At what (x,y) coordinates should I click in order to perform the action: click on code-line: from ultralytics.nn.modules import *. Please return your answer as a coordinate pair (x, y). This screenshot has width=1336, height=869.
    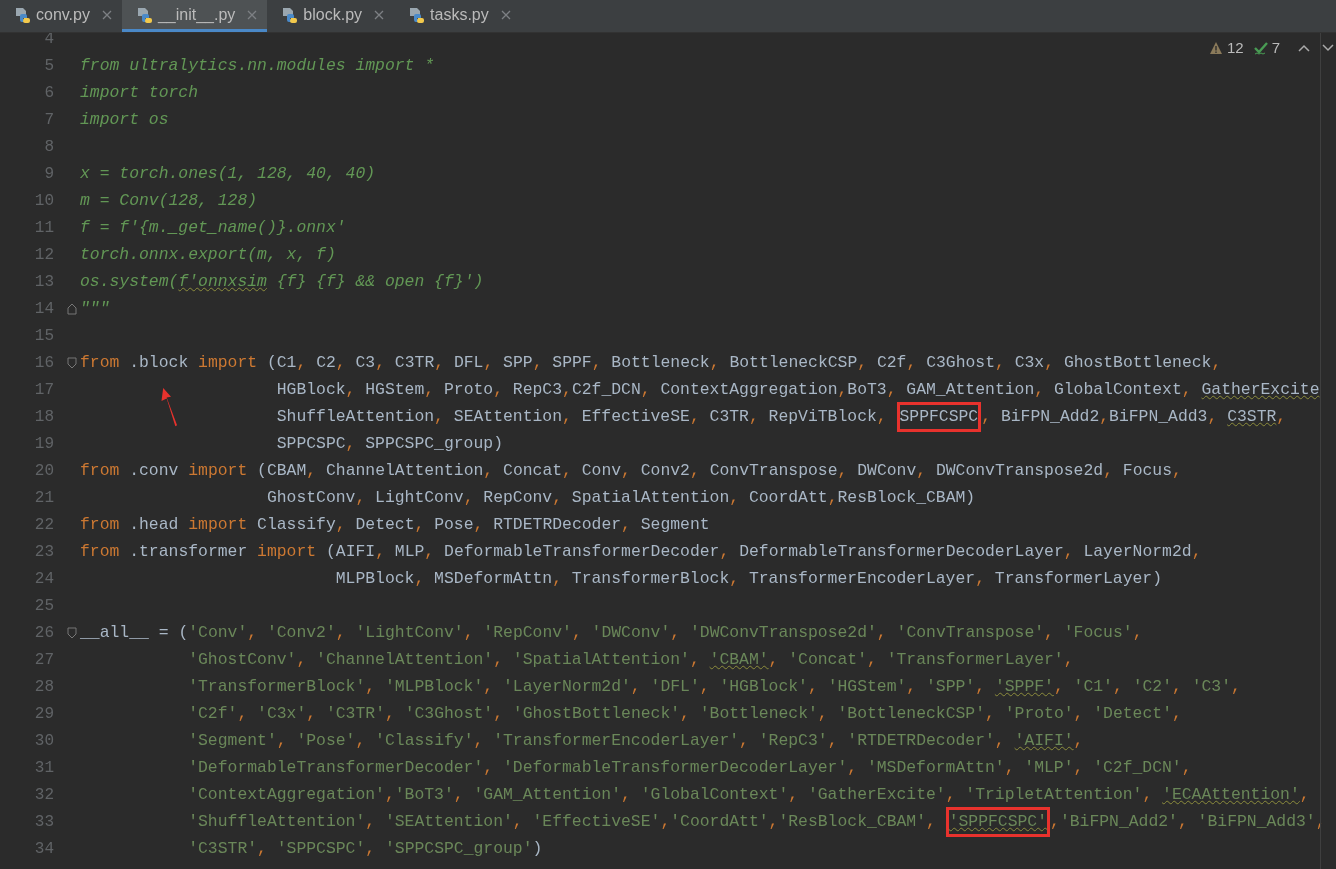
    Looking at the image, I should click on (257, 65).